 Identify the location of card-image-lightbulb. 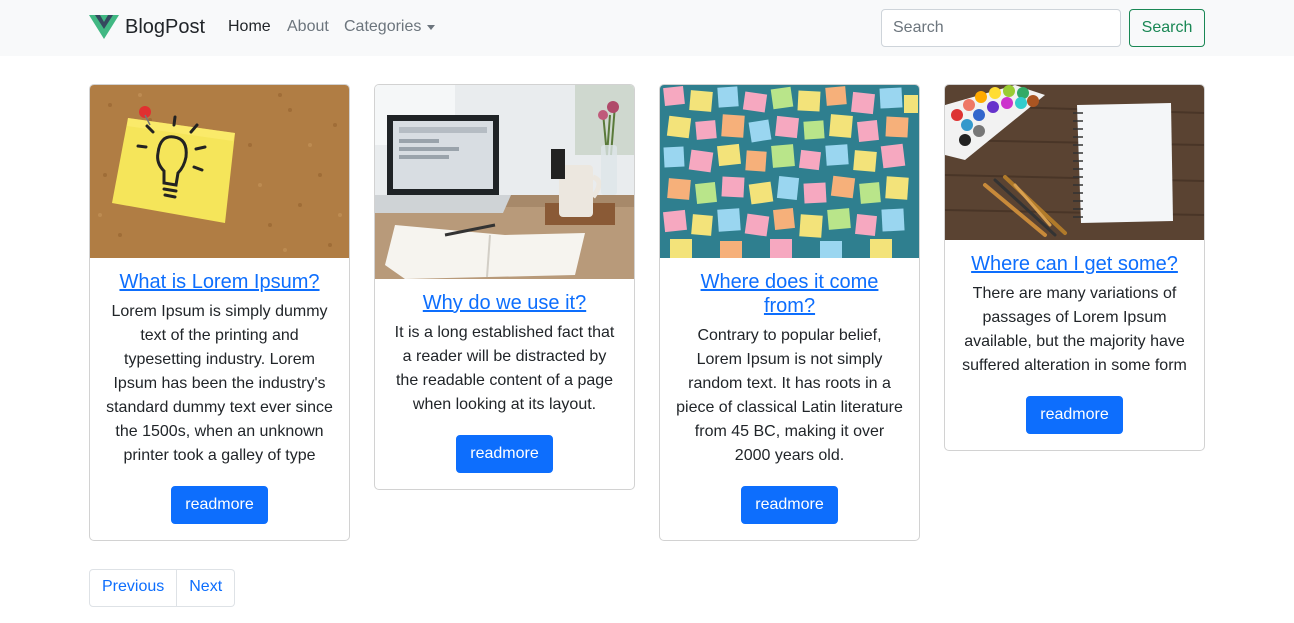
(219, 171).